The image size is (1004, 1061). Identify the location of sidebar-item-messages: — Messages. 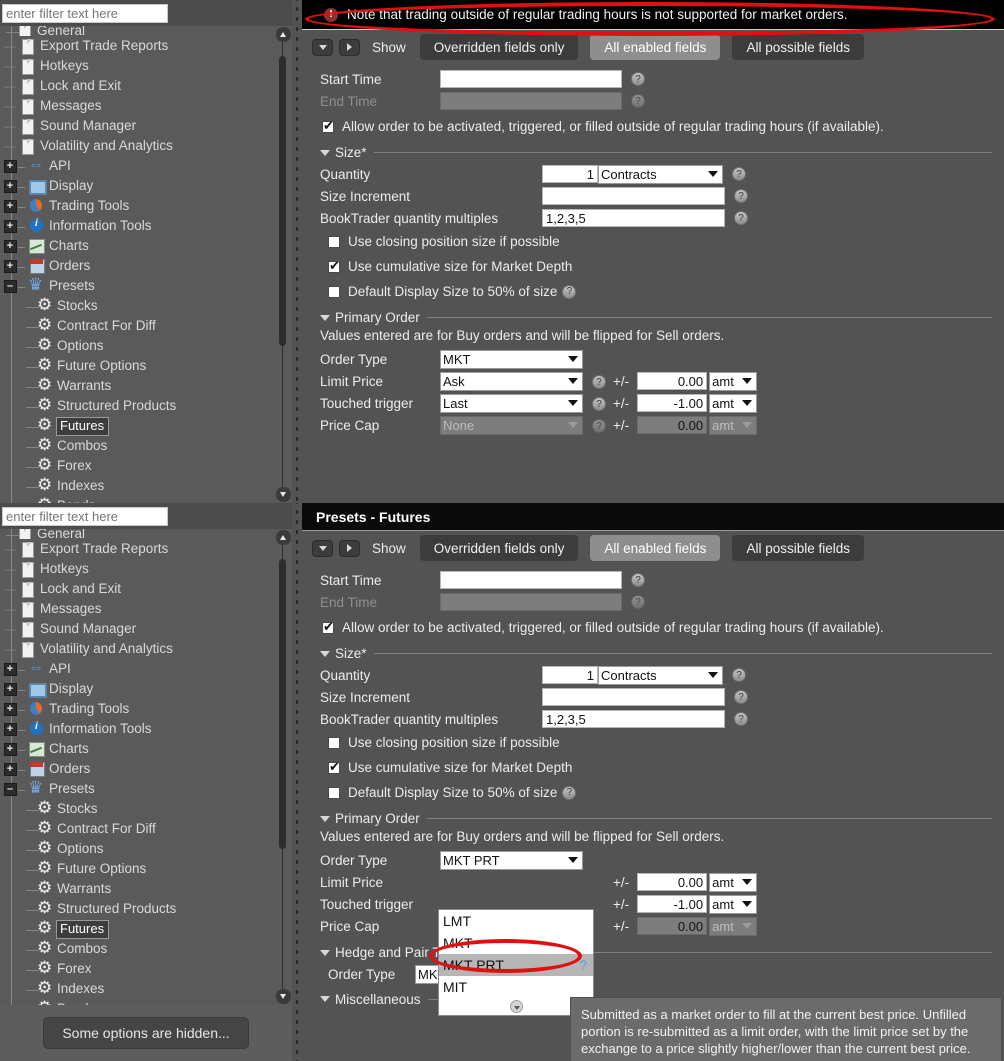
(137, 609).